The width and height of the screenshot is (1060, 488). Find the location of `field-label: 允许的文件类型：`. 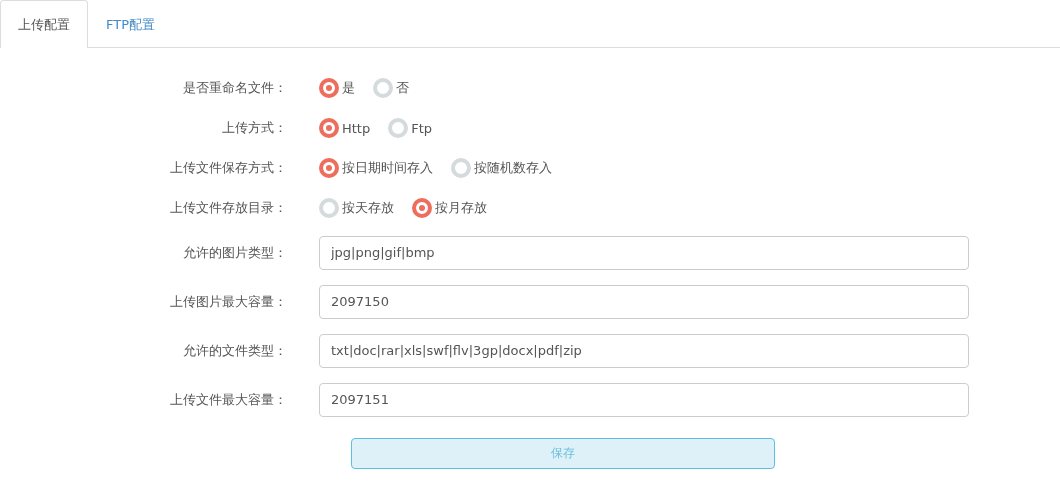

field-label: 允许的文件类型： is located at coordinates (235, 350).